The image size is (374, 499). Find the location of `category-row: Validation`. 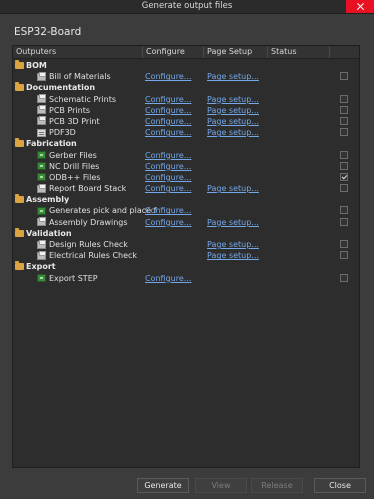

category-row: Validation is located at coordinates (186, 233).